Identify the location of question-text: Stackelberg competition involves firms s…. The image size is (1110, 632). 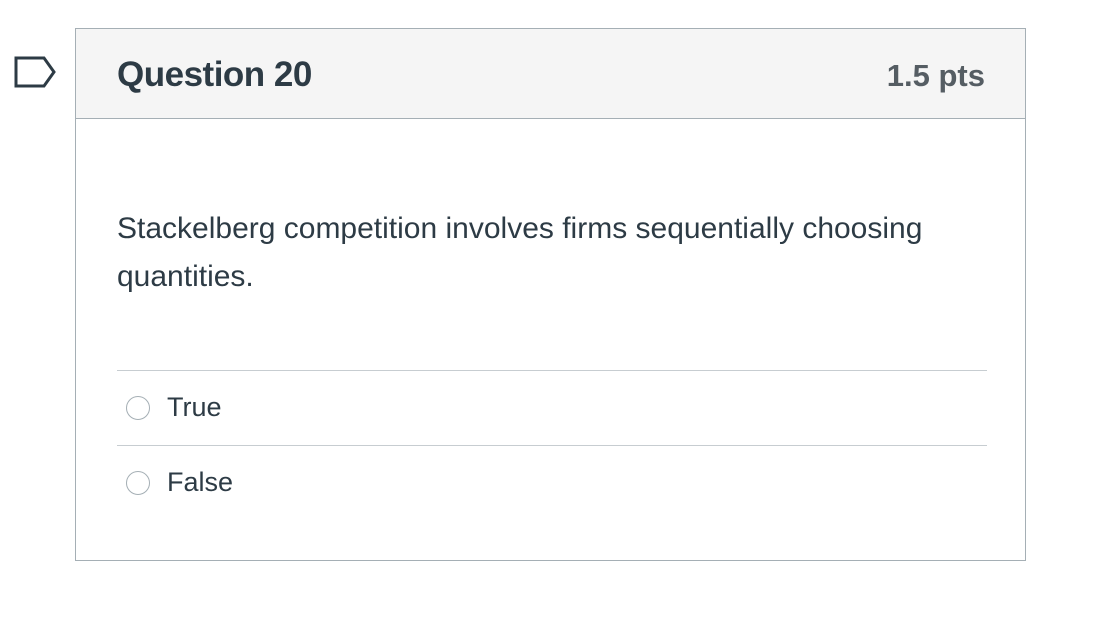
(520, 252).